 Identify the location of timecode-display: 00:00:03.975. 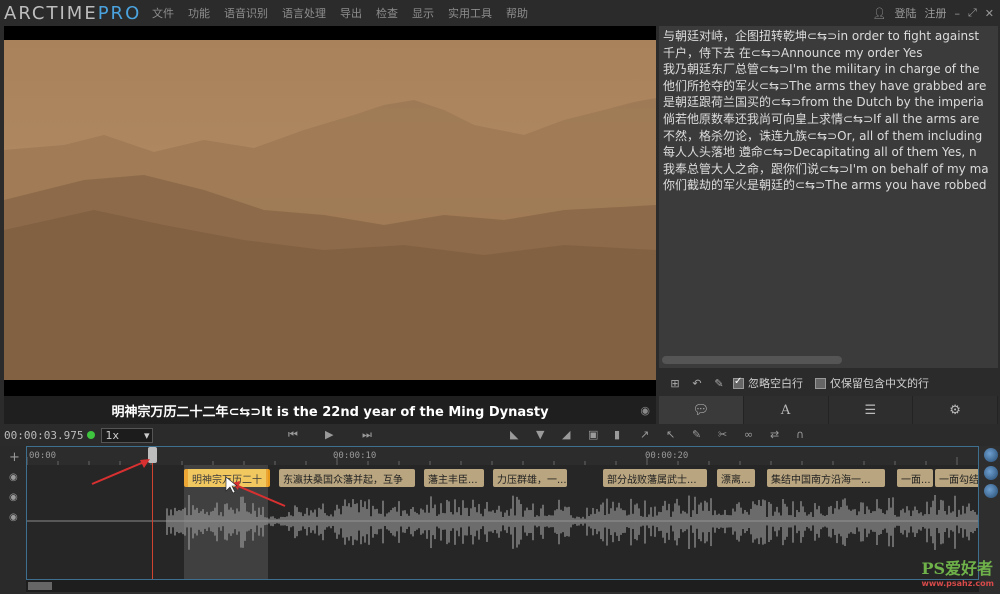
(44, 435).